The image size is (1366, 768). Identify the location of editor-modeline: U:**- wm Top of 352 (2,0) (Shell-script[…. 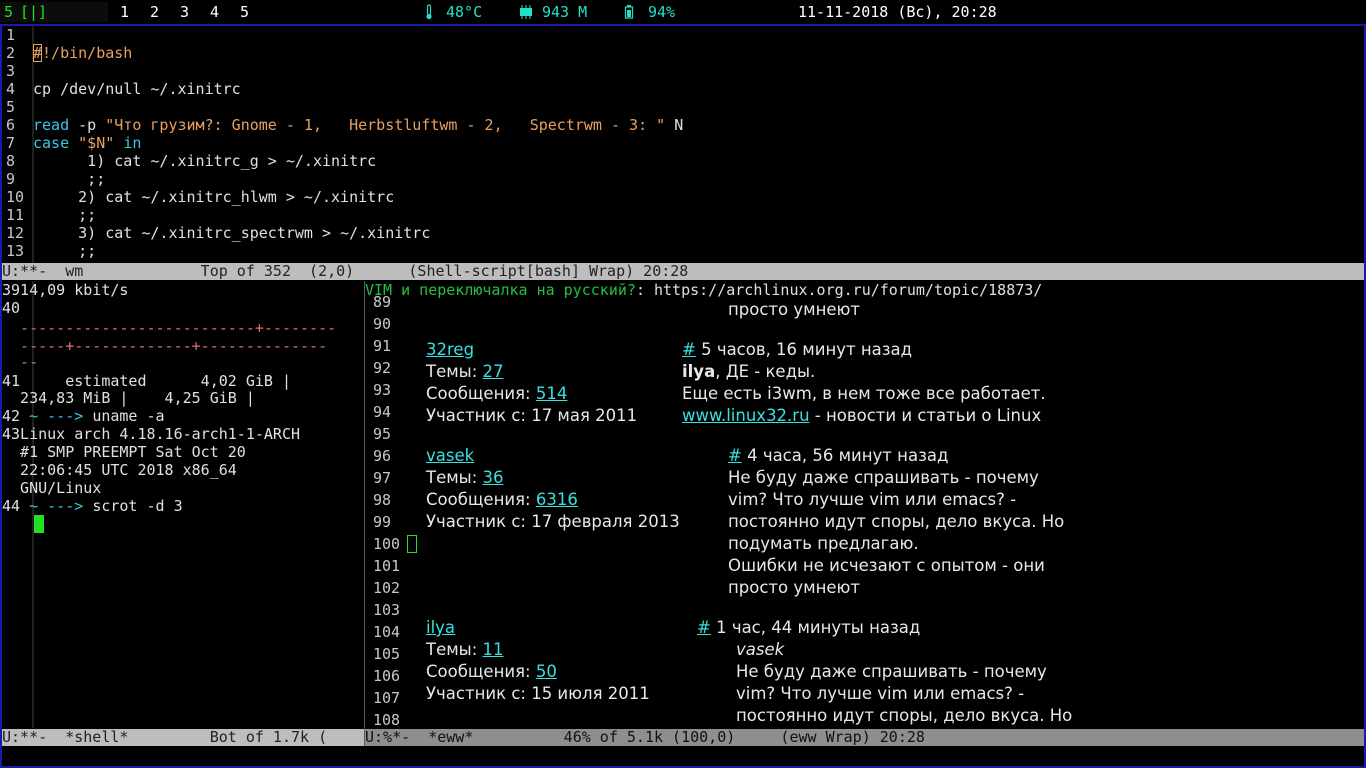
(683, 271).